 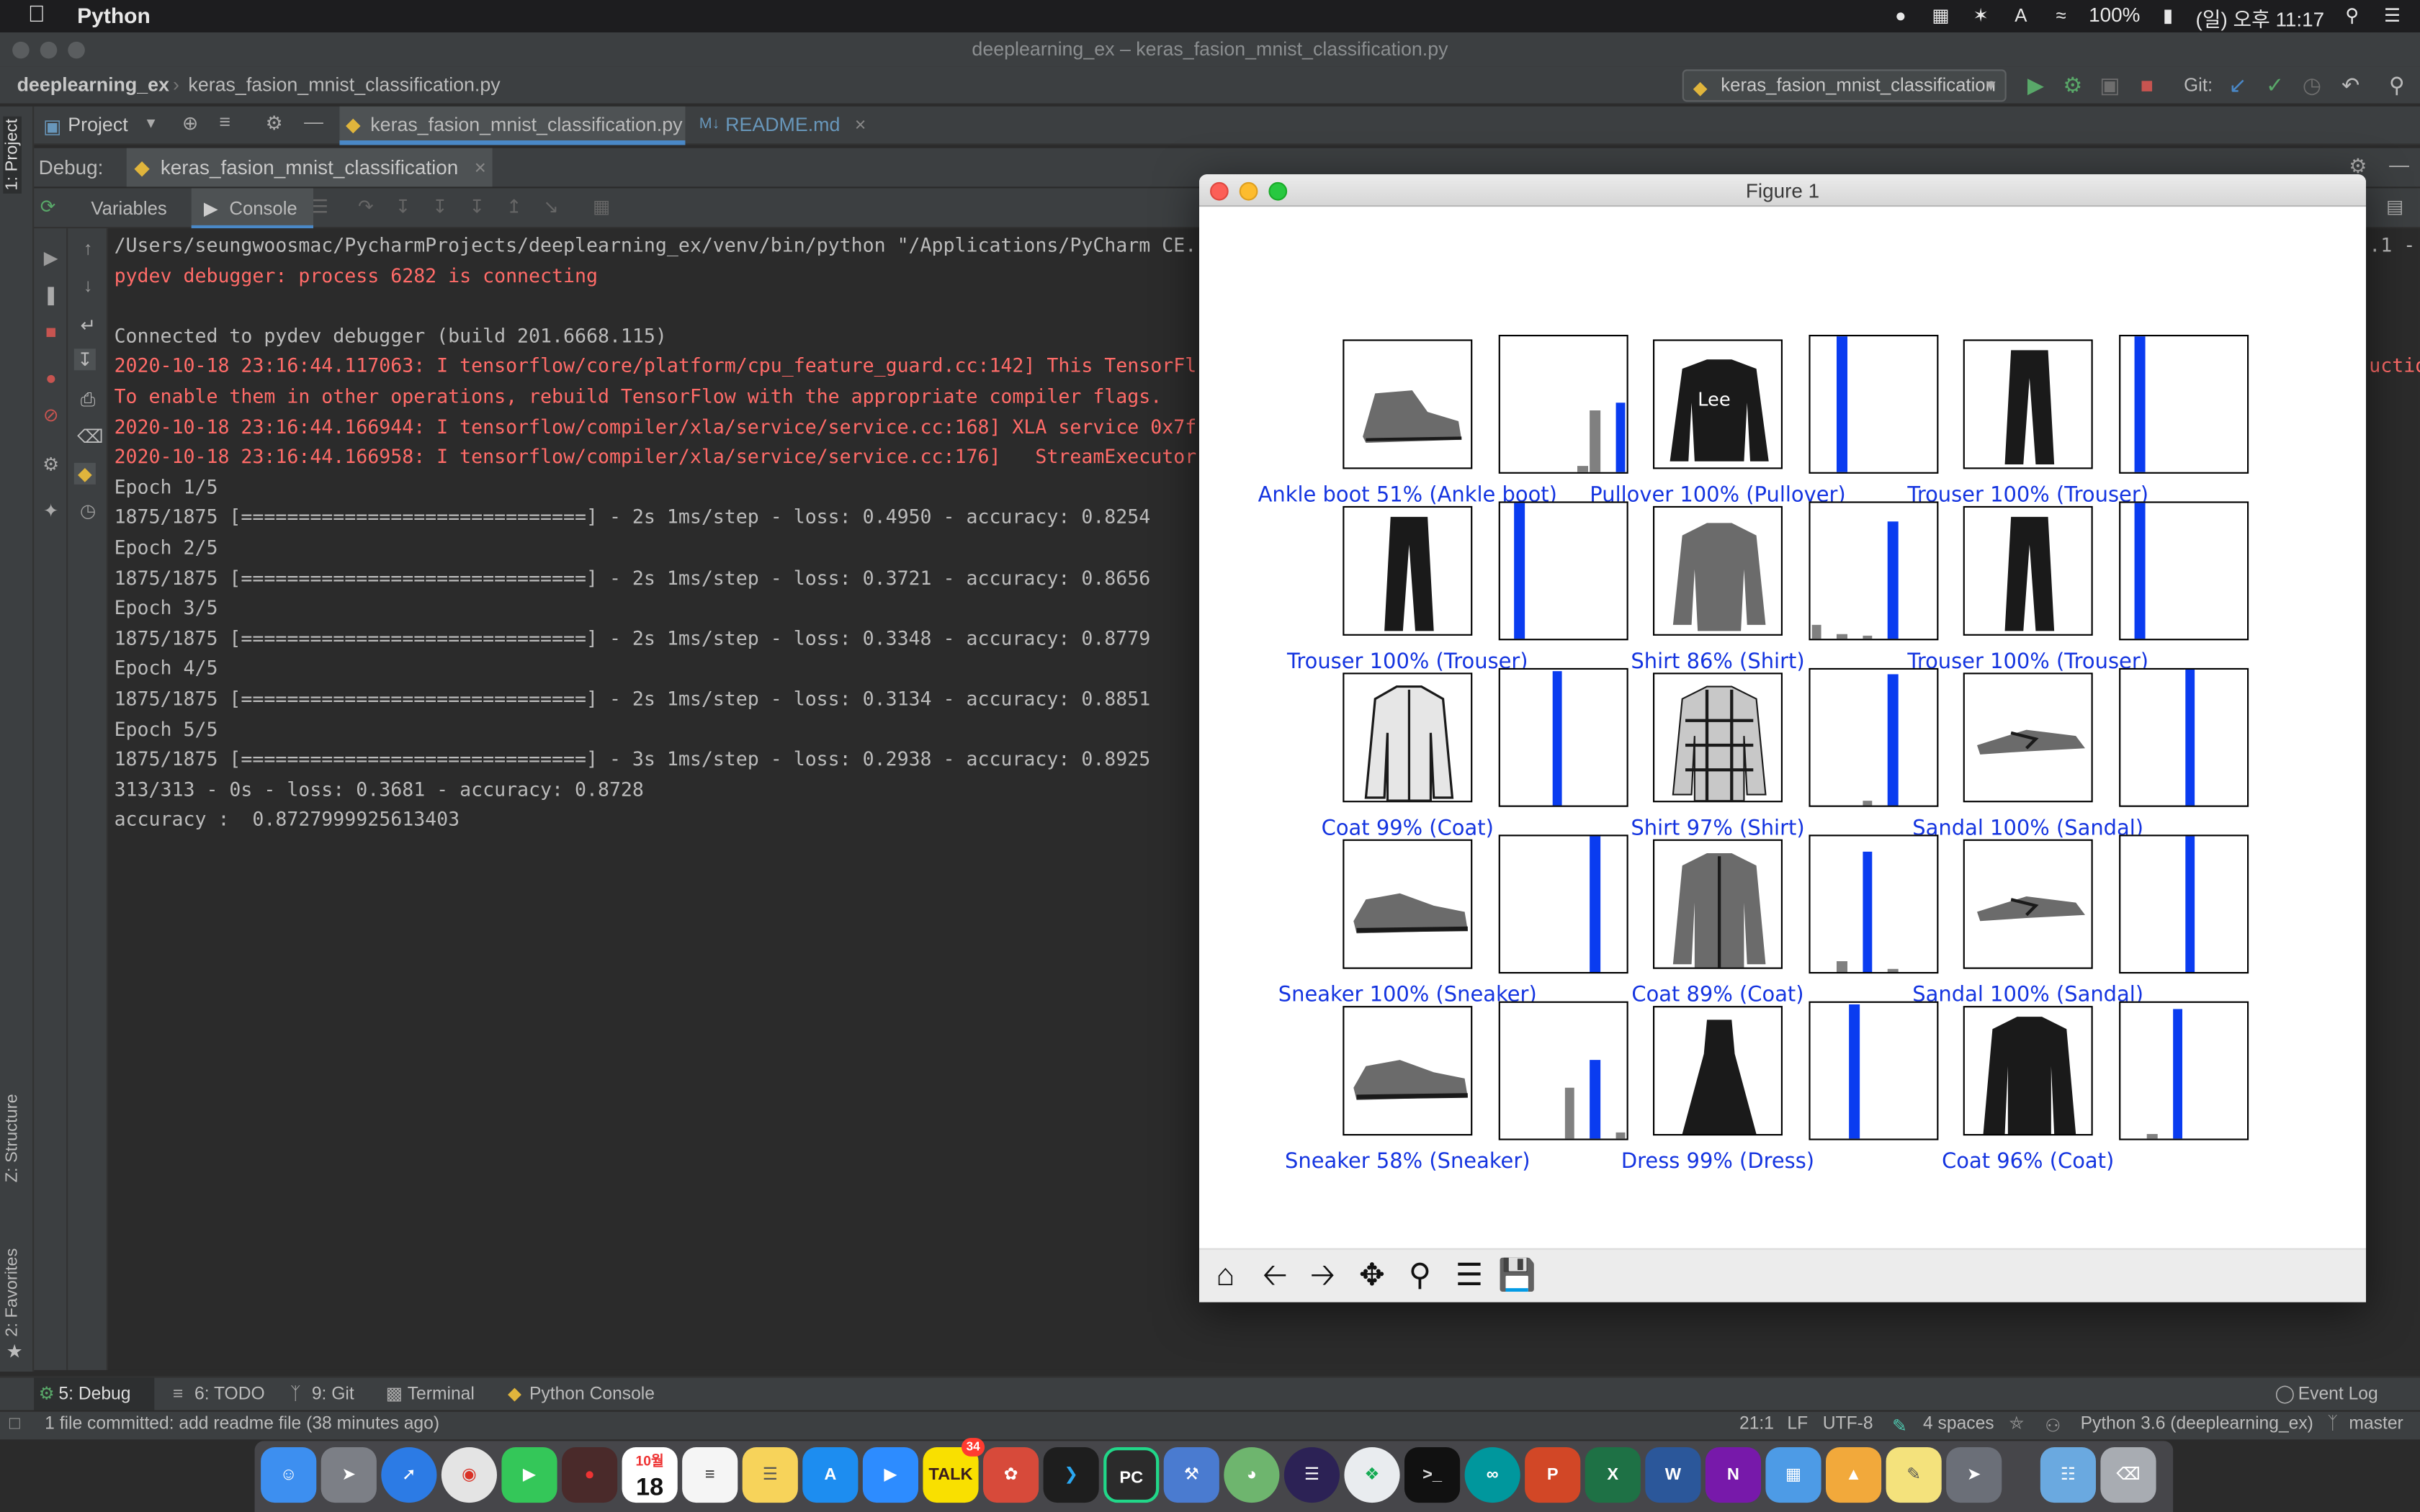 I want to click on downloads-folder-icon: ☷, so click(x=2068, y=1474).